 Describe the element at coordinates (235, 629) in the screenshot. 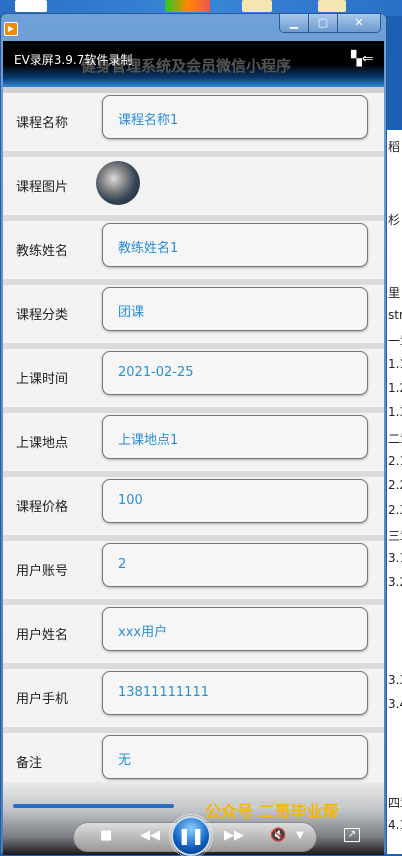

I see `field-value: xxx用户` at that location.